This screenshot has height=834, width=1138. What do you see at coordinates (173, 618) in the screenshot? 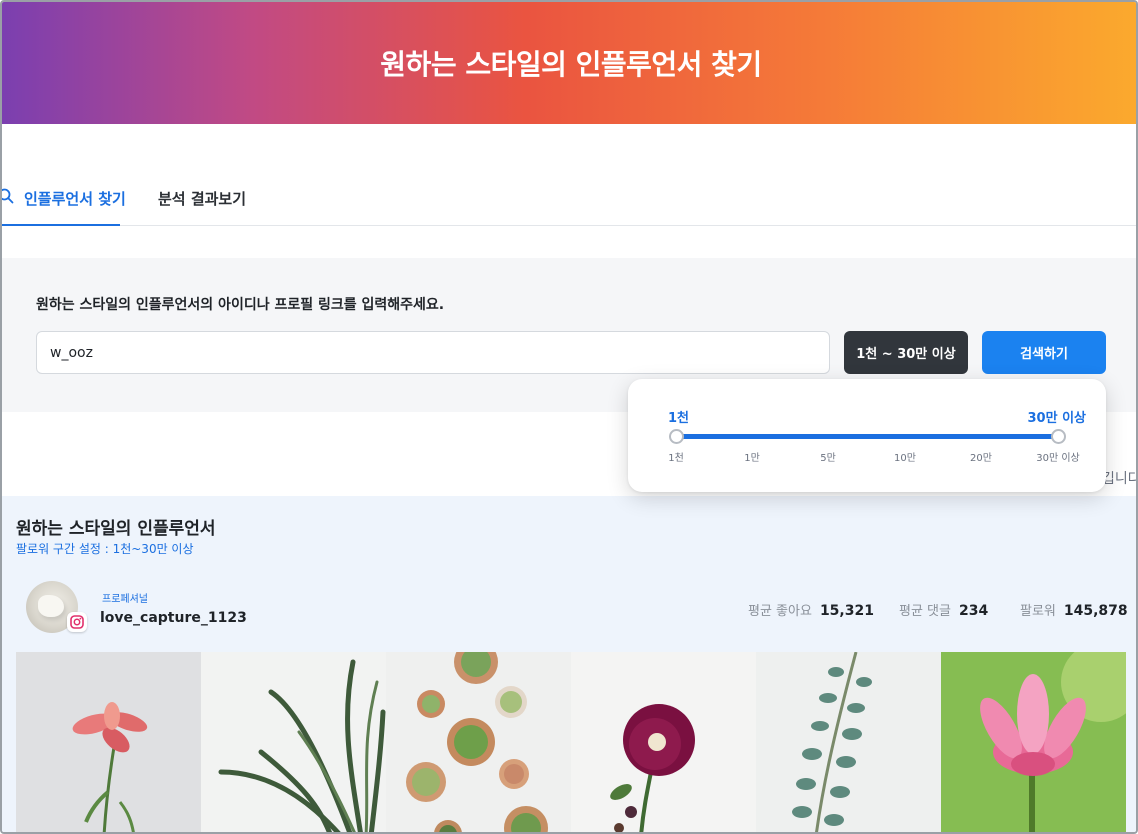
I see `influencer-handle: love_capture_1123` at bounding box center [173, 618].